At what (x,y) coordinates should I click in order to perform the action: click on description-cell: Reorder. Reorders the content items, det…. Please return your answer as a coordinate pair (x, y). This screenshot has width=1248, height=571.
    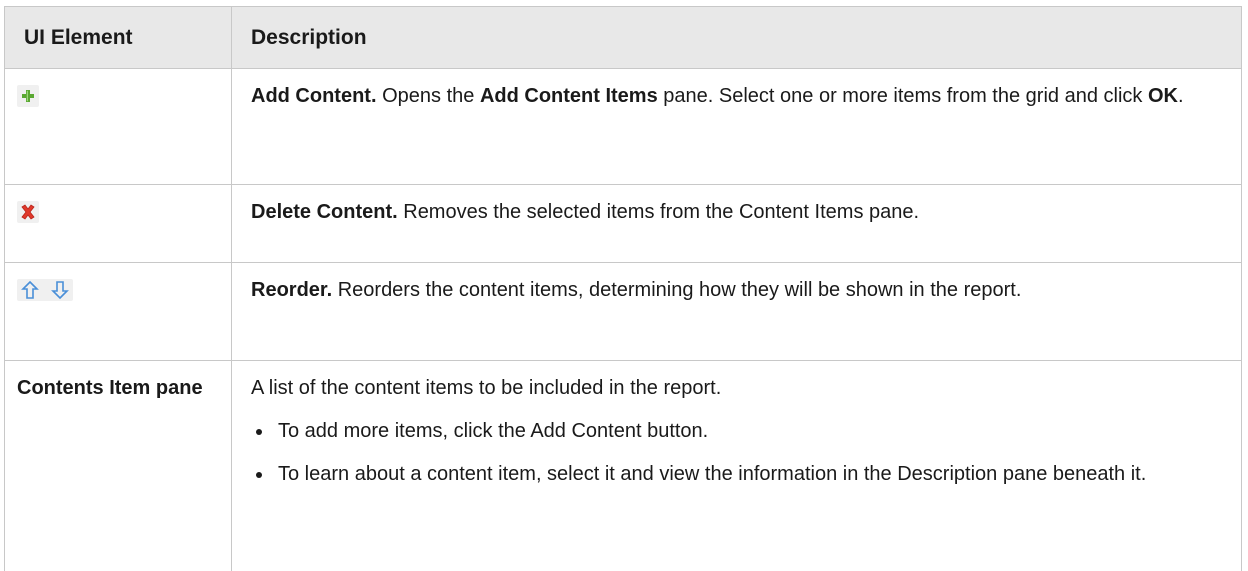
    Looking at the image, I should click on (736, 311).